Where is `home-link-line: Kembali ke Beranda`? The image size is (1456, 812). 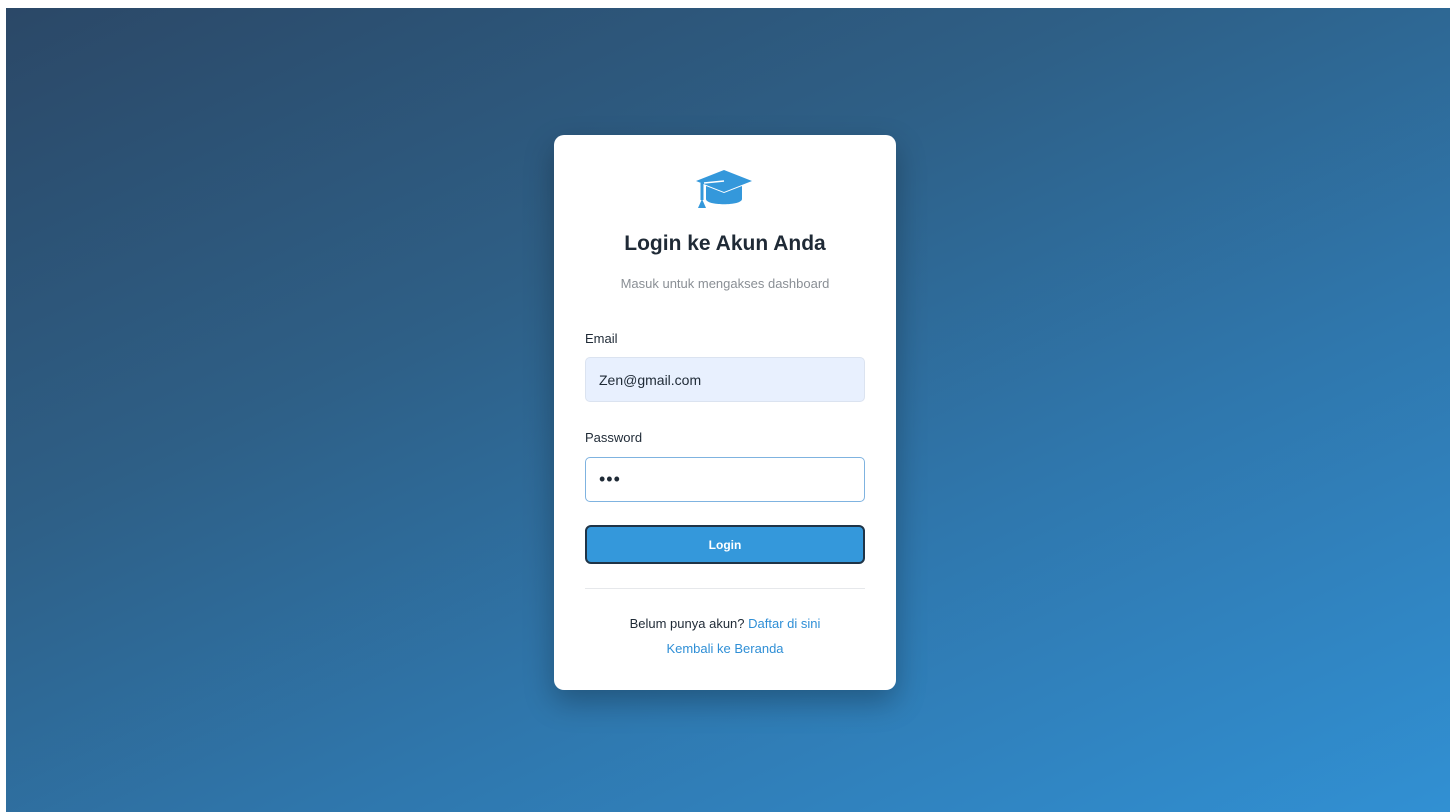 home-link-line: Kembali ke Beranda is located at coordinates (725, 648).